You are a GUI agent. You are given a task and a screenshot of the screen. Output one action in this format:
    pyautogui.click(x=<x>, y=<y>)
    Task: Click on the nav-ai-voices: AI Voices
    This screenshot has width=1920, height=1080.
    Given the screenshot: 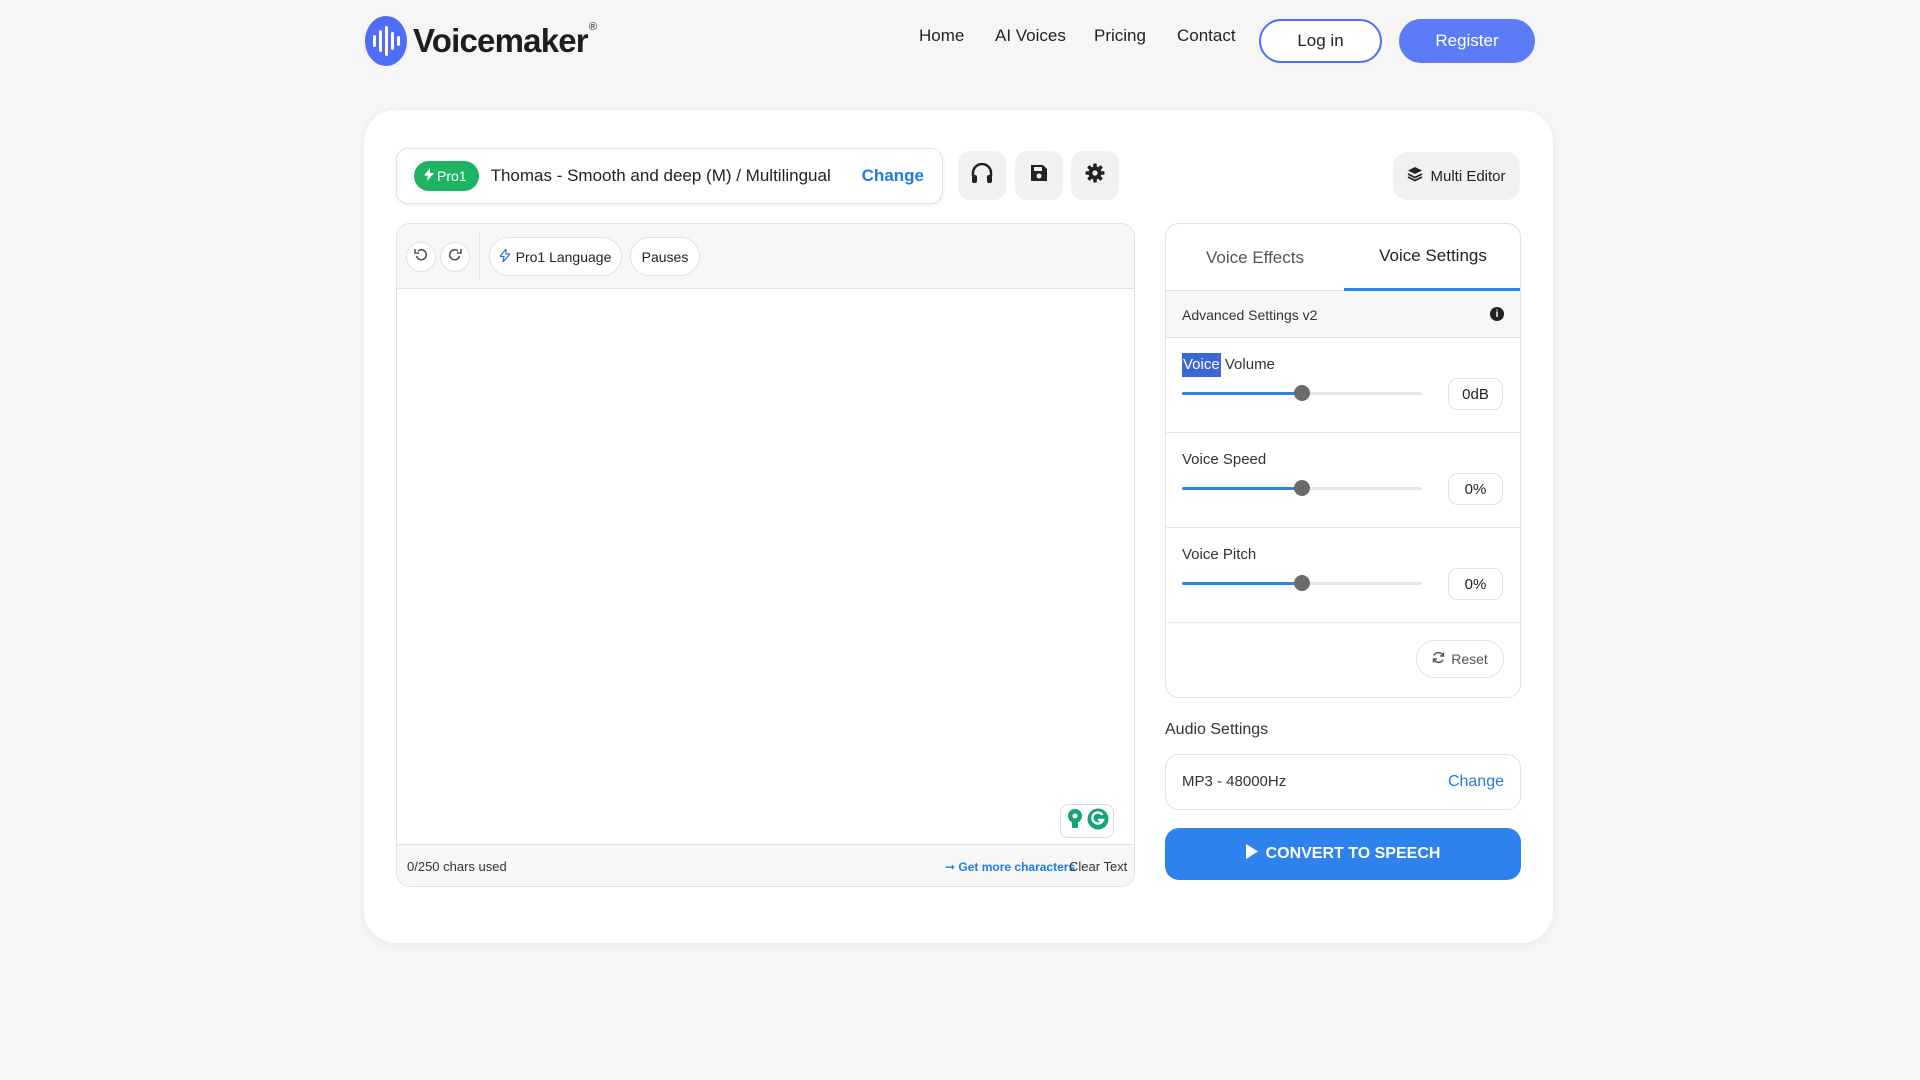 What is the action you would take?
    pyautogui.click(x=1030, y=36)
    